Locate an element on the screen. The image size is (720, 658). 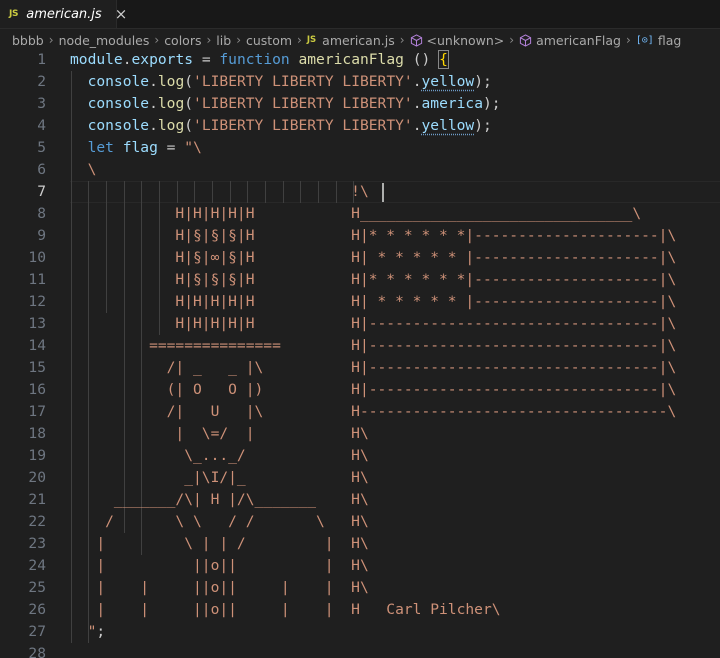
code-line: 22 / \ \ / / \ H\ is located at coordinates (360, 522).